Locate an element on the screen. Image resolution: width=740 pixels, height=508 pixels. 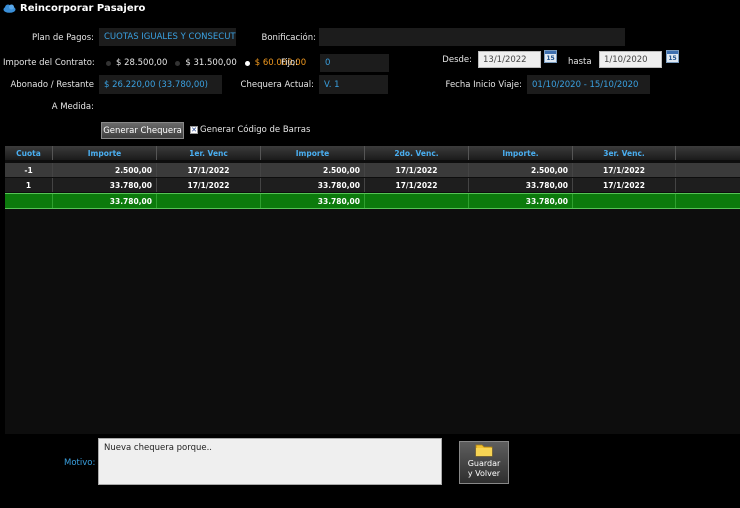
generar-chequera-button: Generar Chequera is located at coordinates (142, 130).